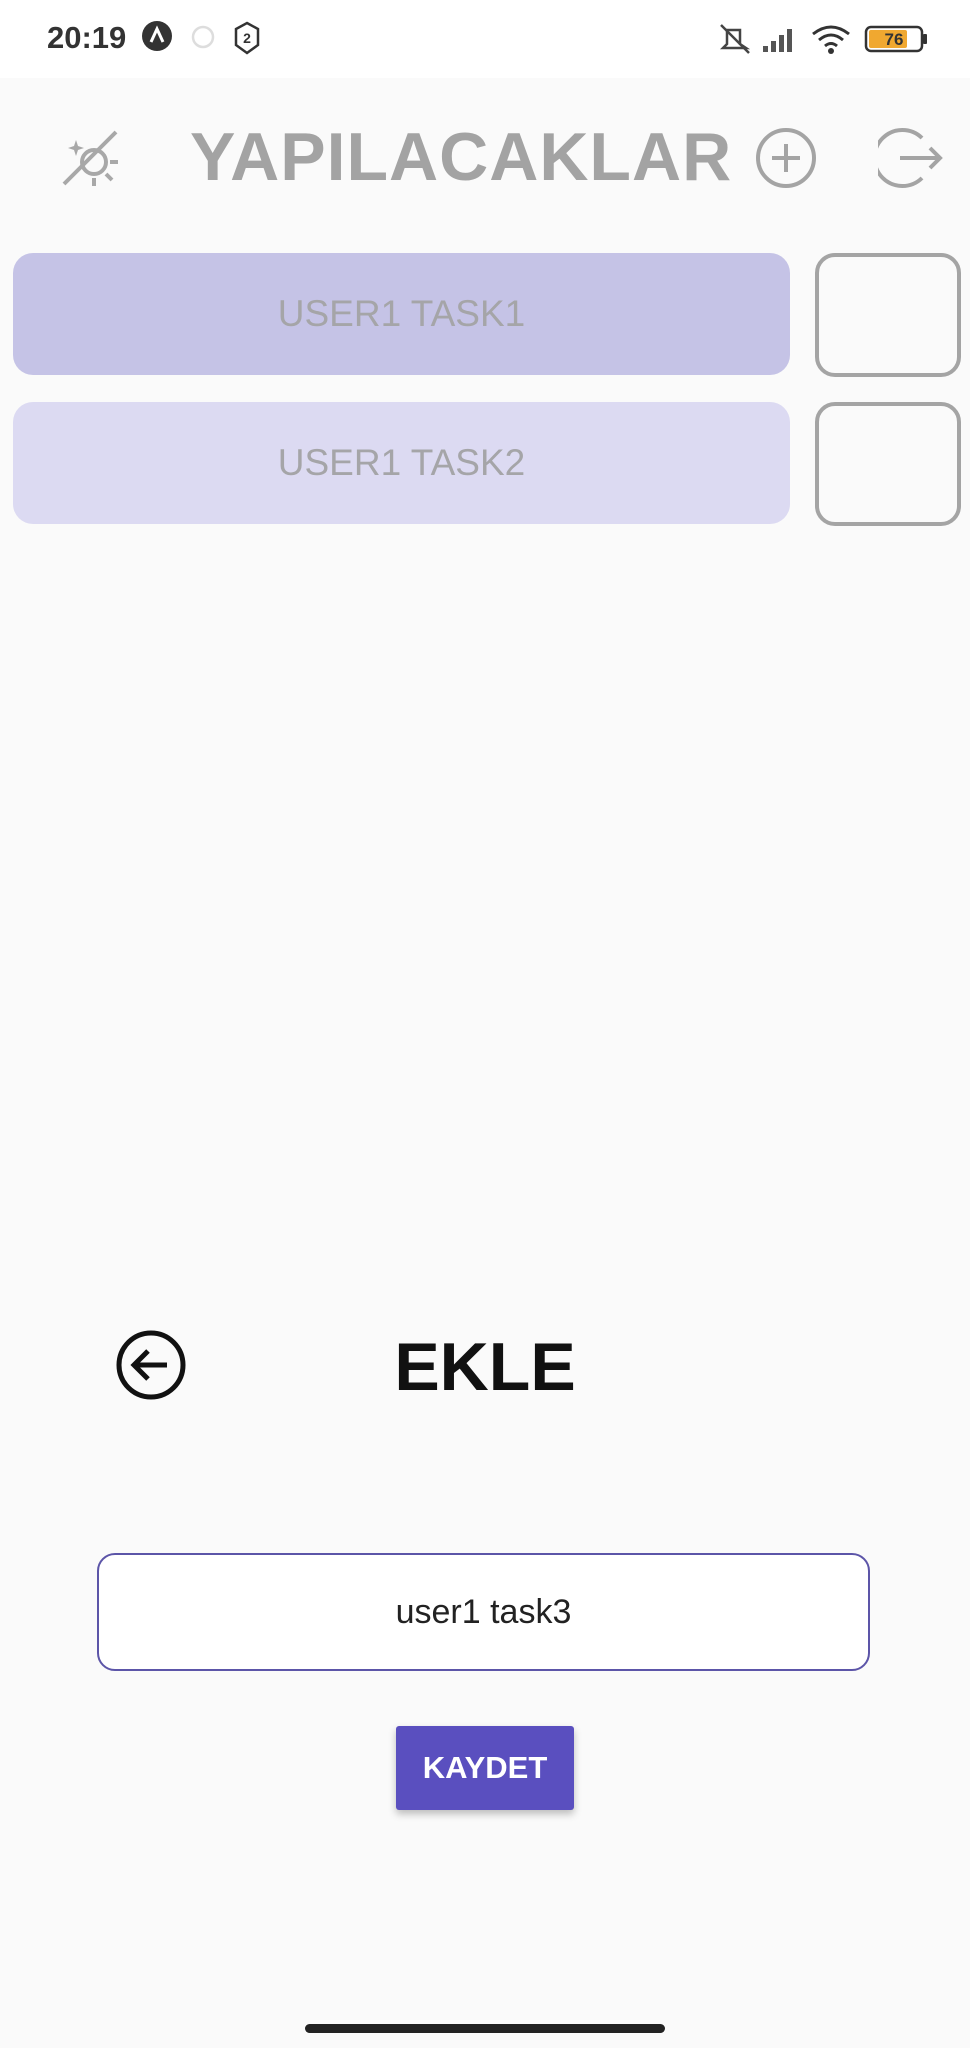 The width and height of the screenshot is (970, 2048). I want to click on shield-2-icon: 2, so click(247, 40).